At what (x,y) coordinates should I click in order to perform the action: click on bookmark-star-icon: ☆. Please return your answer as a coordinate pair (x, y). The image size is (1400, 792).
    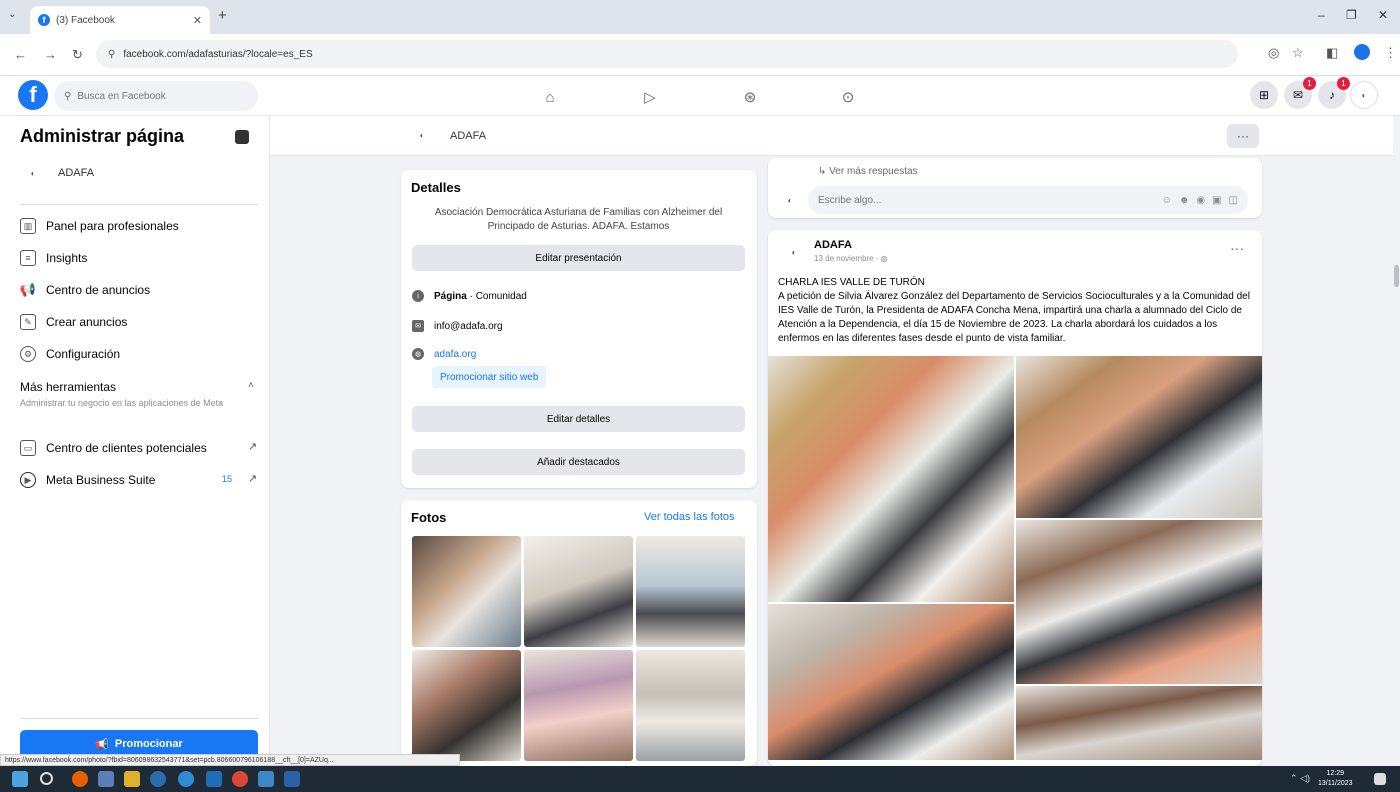
    Looking at the image, I should click on (1298, 53).